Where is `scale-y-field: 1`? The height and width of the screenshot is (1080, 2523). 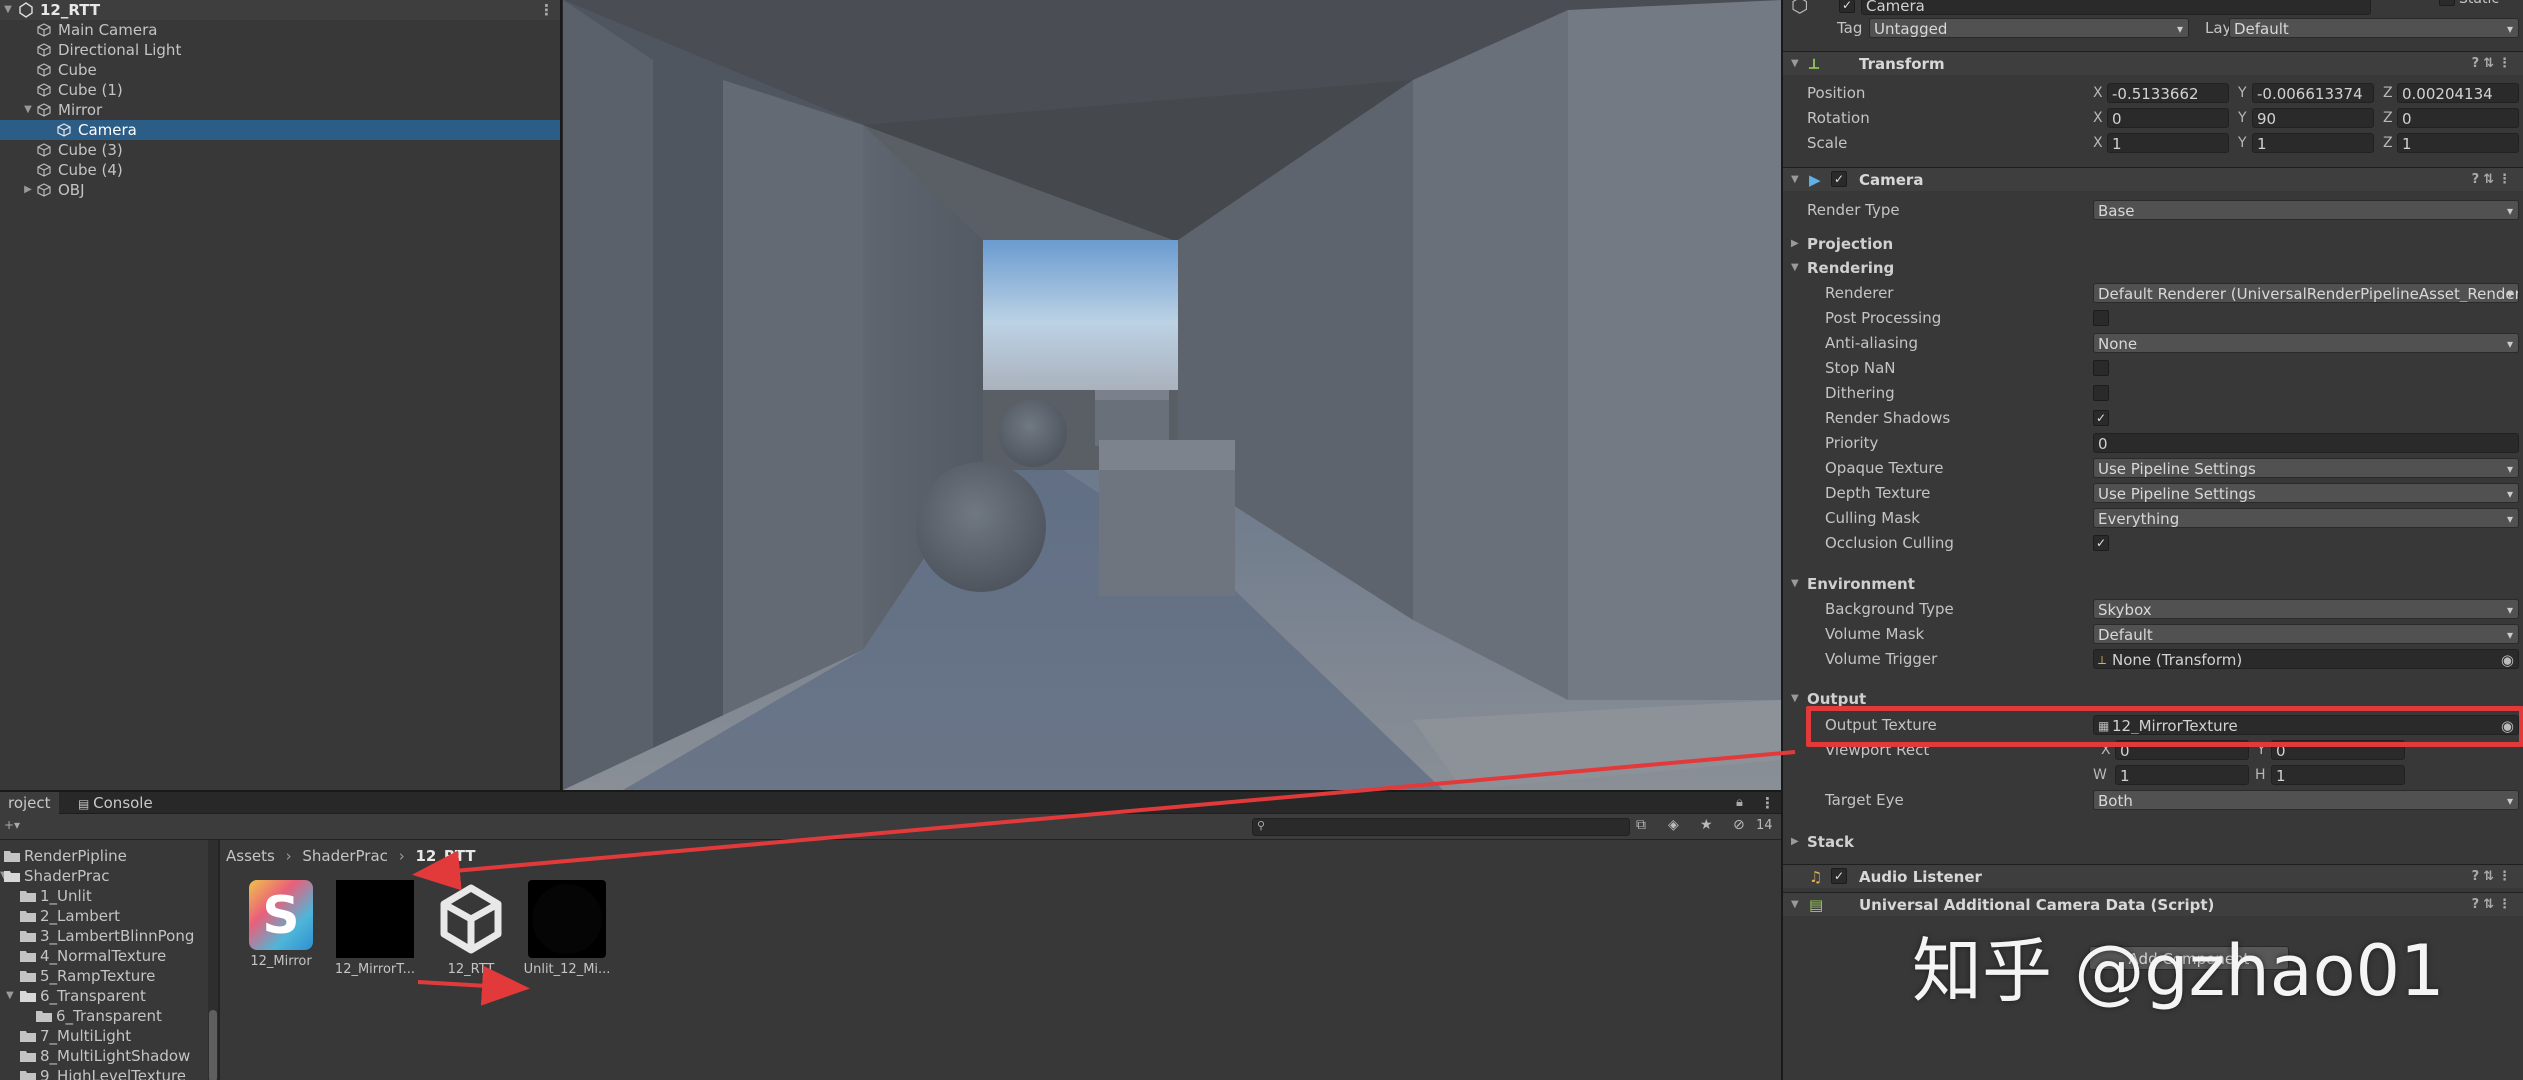 scale-y-field: 1 is located at coordinates (2313, 143).